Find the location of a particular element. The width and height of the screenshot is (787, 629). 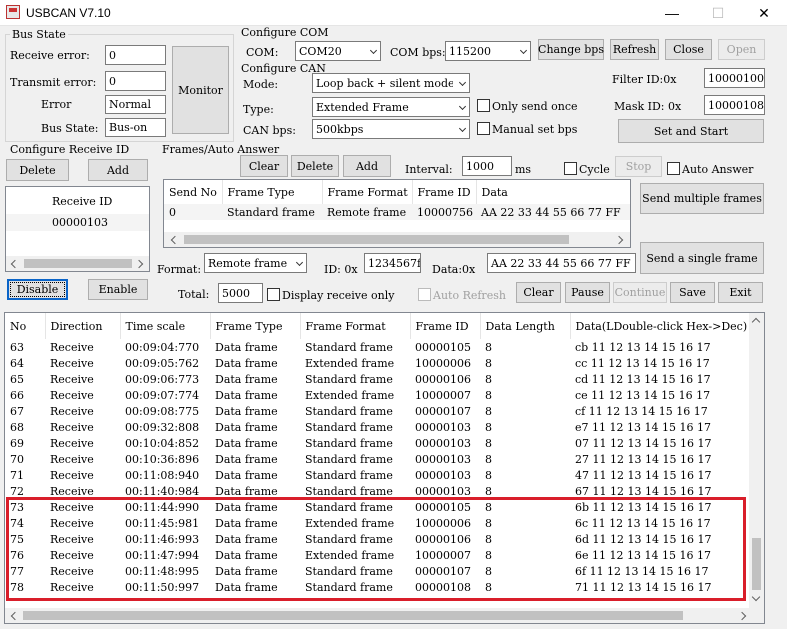

scroll-down-icon is located at coordinates (756, 597).